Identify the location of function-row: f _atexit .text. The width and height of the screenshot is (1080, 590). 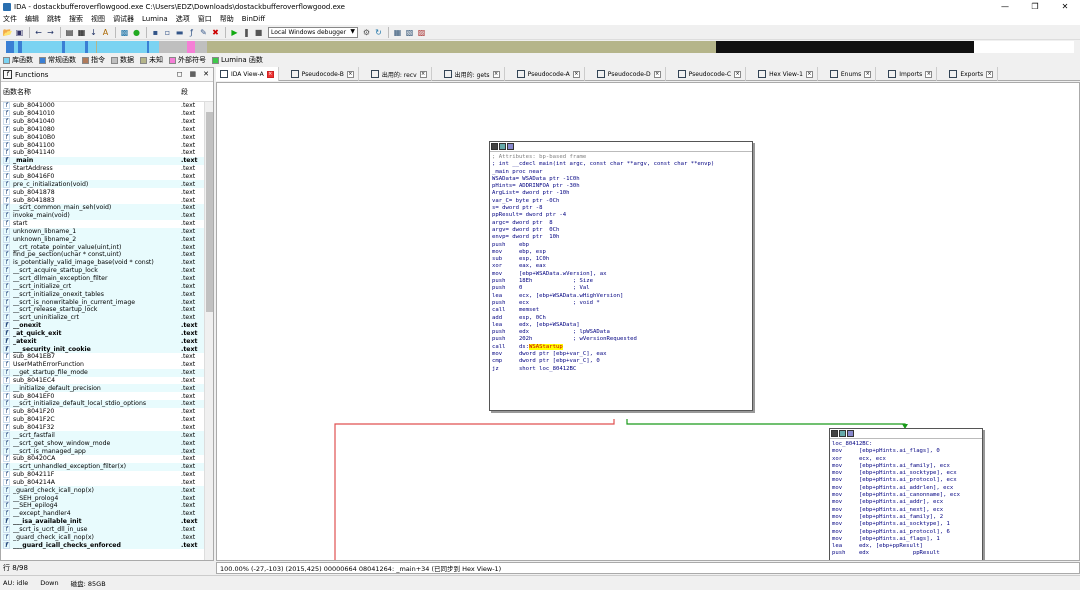
(103, 341).